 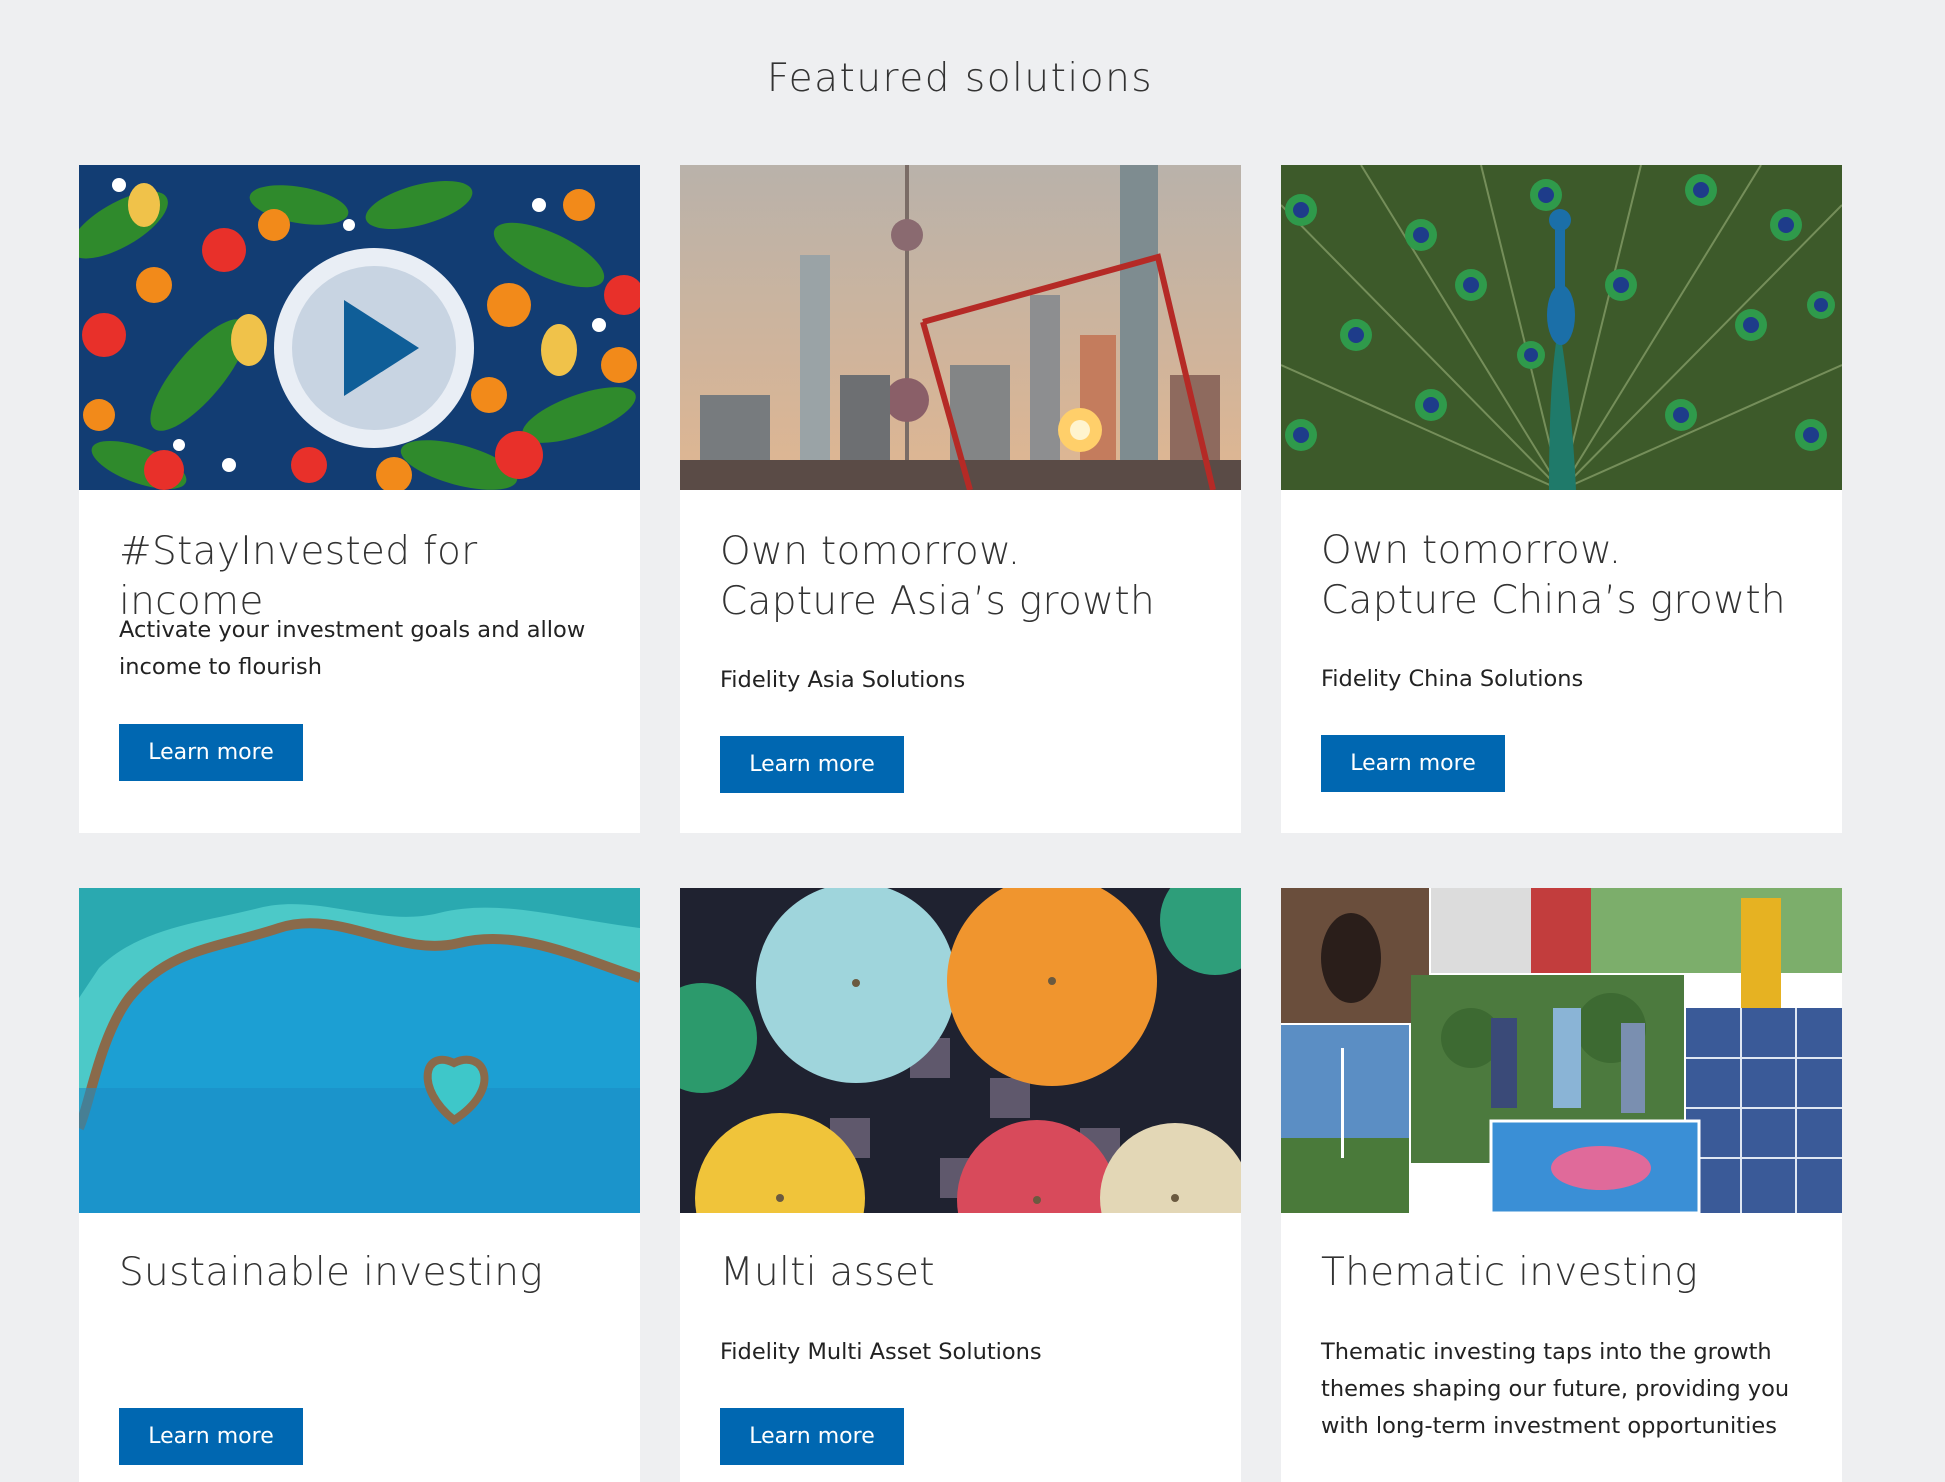 What do you see at coordinates (960, 327) in the screenshot?
I see `card-image-asia-skyline` at bounding box center [960, 327].